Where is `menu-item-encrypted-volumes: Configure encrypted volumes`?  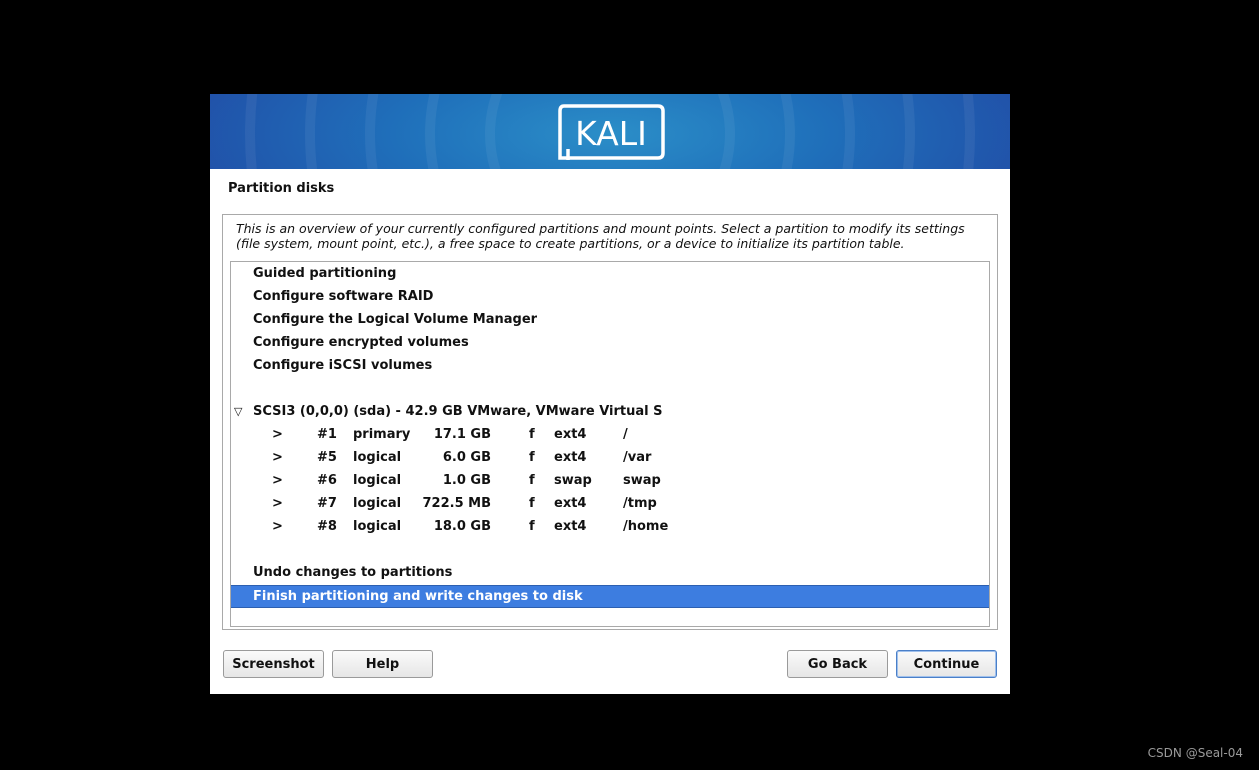 menu-item-encrypted-volumes: Configure encrypted volumes is located at coordinates (610, 343).